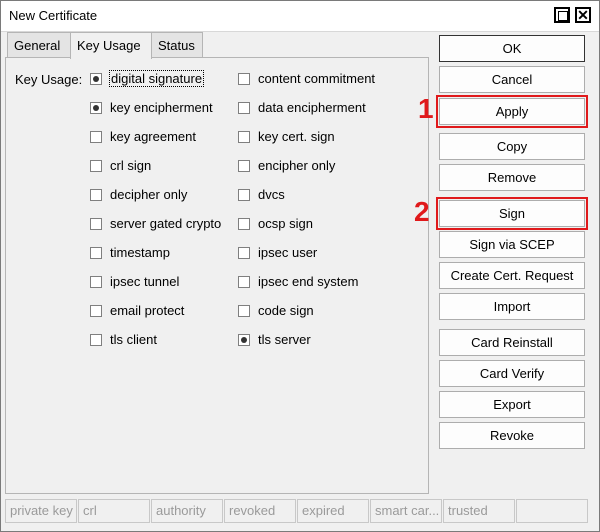  What do you see at coordinates (111, 45) in the screenshot?
I see `tab-key-usage: Key Usage` at bounding box center [111, 45].